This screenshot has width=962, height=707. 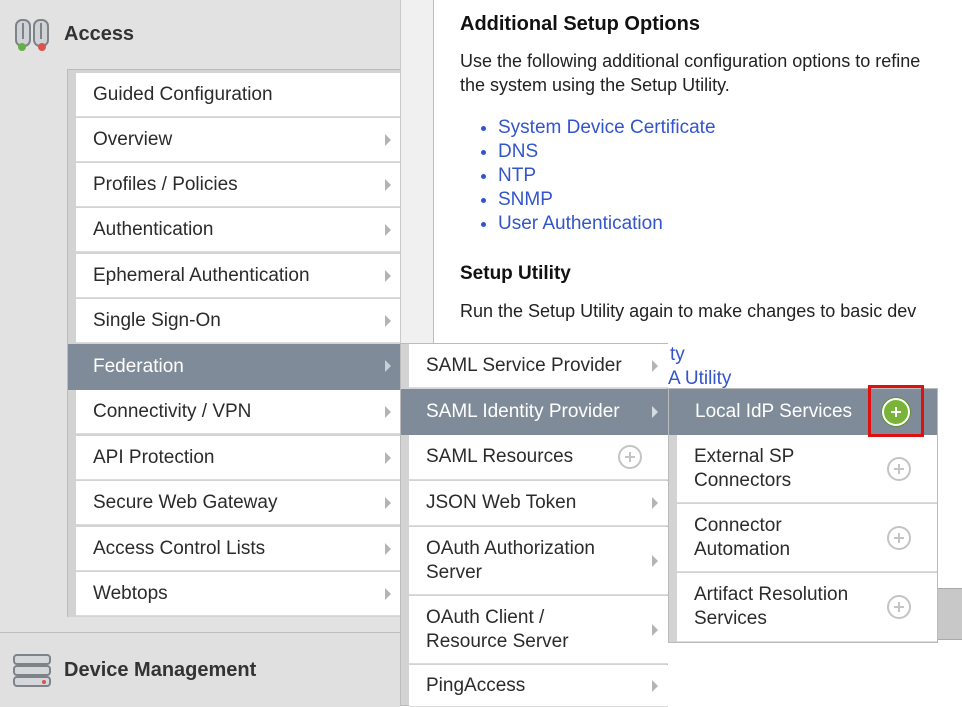 I want to click on menu-item-label: Authentication, so click(x=153, y=229).